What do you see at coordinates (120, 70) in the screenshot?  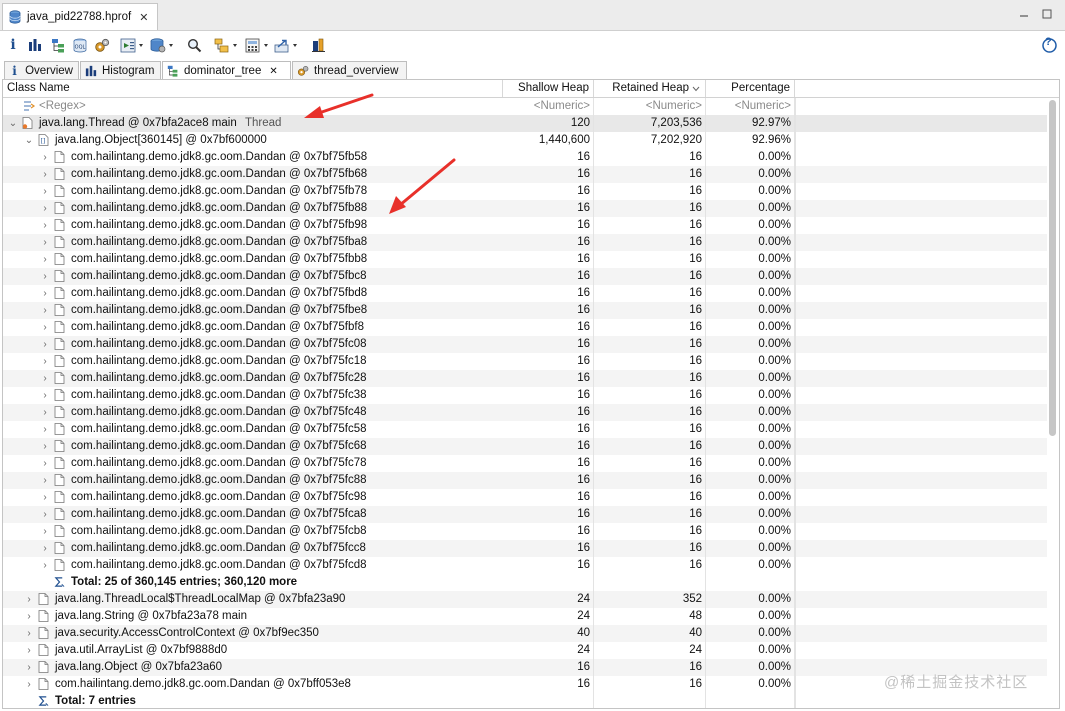 I see `tab-histogram: Histogram` at bounding box center [120, 70].